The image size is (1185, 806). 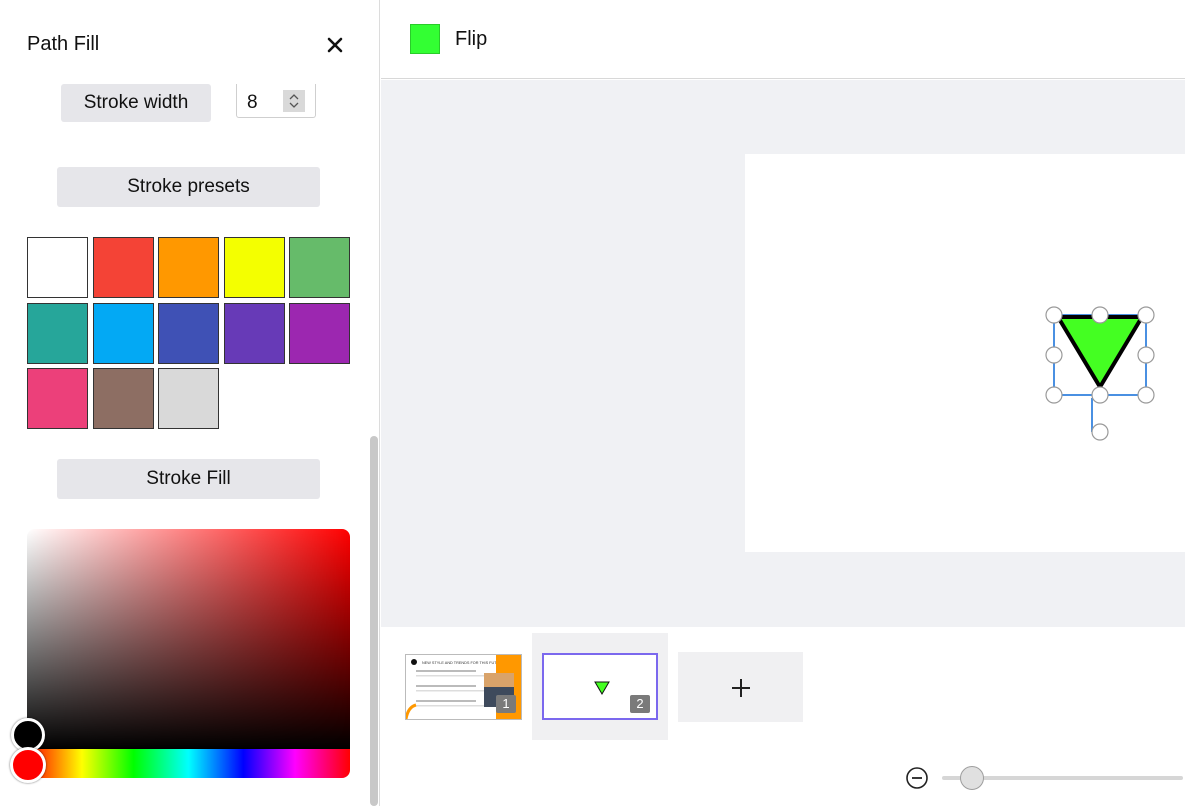 I want to click on stroke-width-value: 8, so click(x=252, y=102).